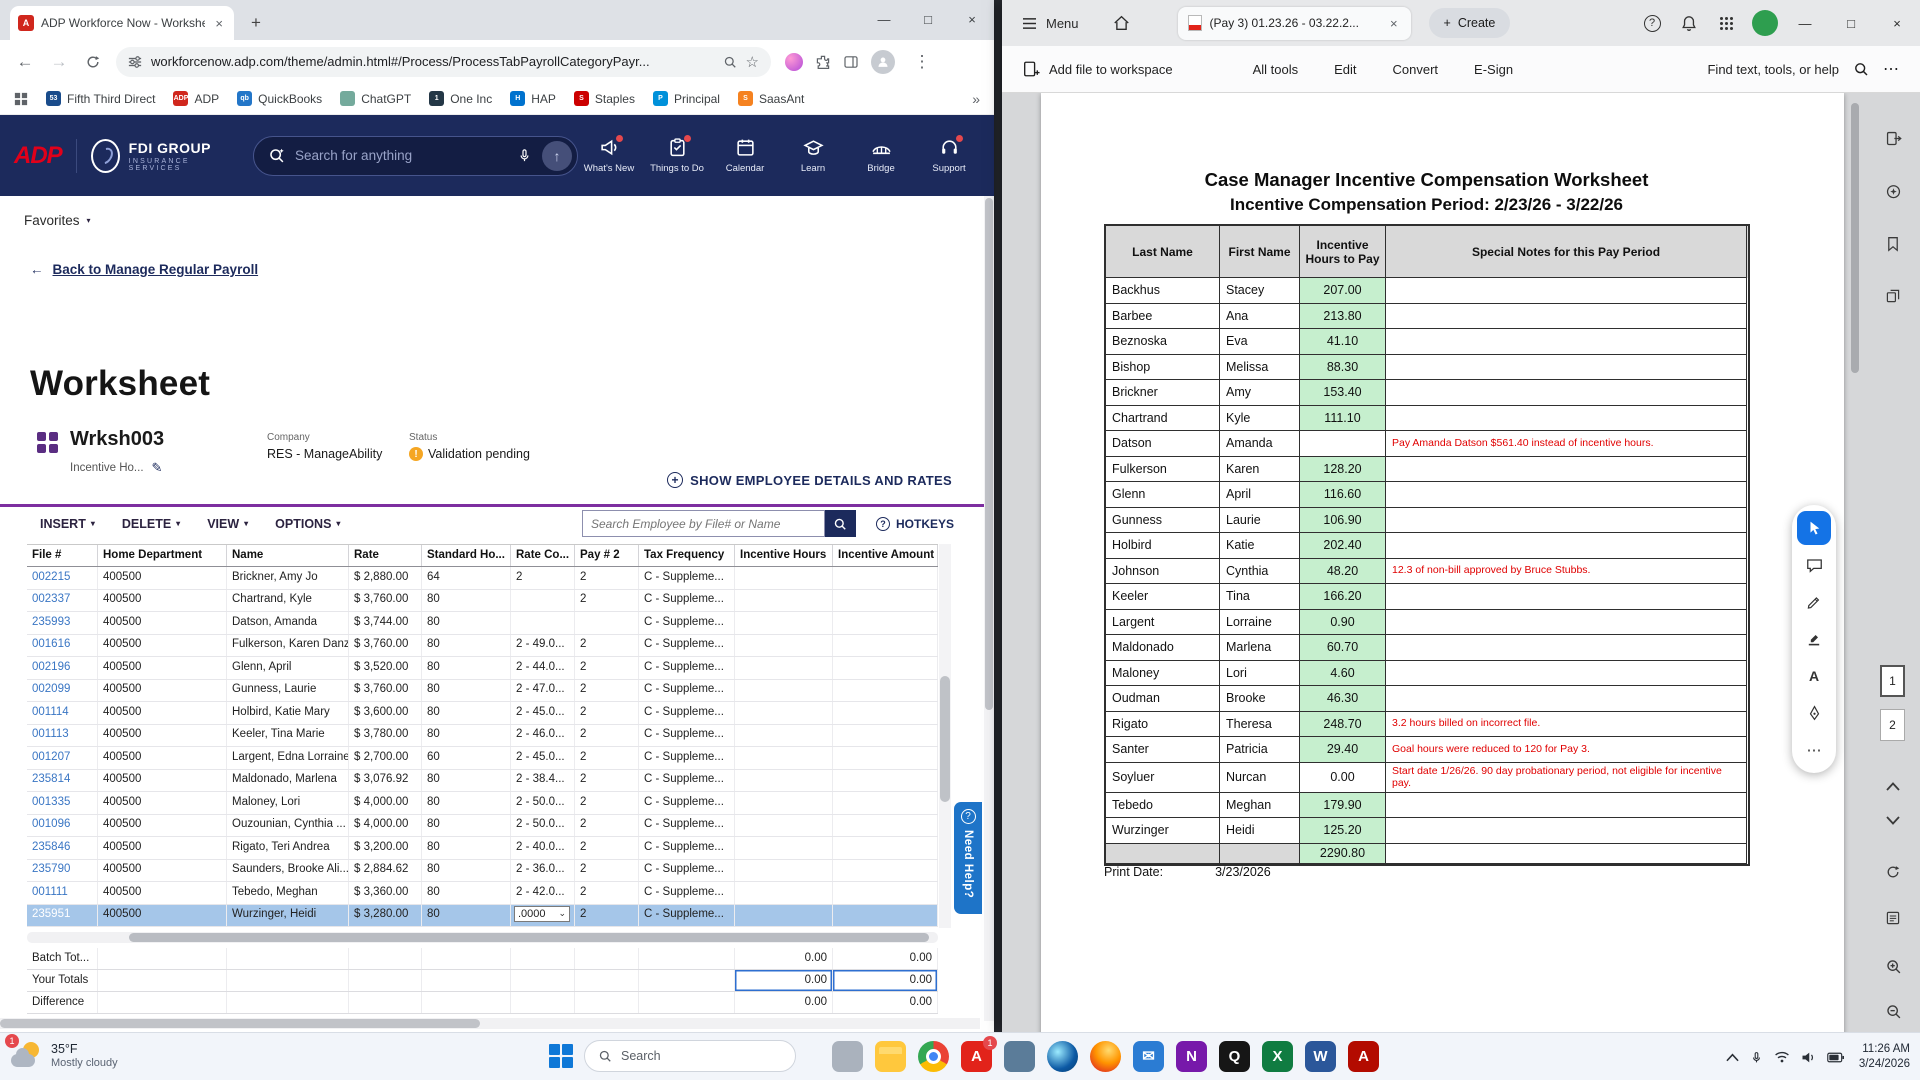  Describe the element at coordinates (543, 645) in the screenshot. I see `cell-rate-code: 2 - 49.0...⌄` at that location.